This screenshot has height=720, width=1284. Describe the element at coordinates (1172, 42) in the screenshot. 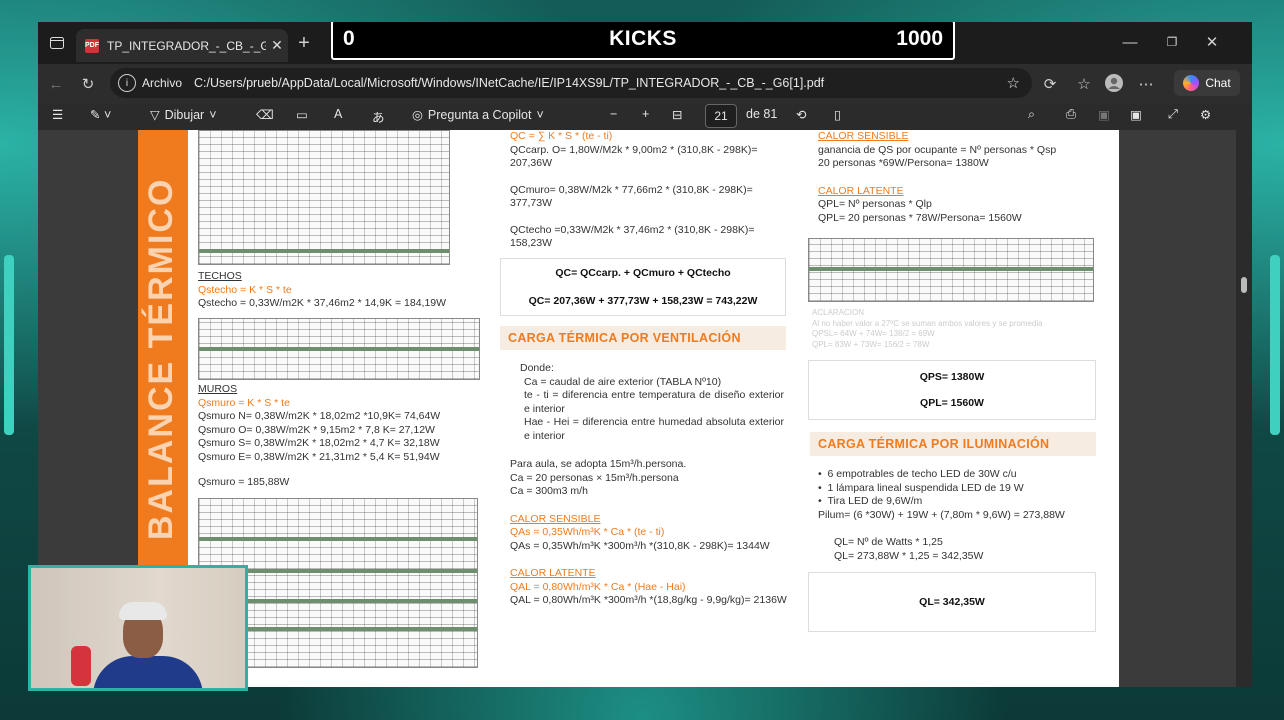

I see `restore-icon: ❐` at that location.